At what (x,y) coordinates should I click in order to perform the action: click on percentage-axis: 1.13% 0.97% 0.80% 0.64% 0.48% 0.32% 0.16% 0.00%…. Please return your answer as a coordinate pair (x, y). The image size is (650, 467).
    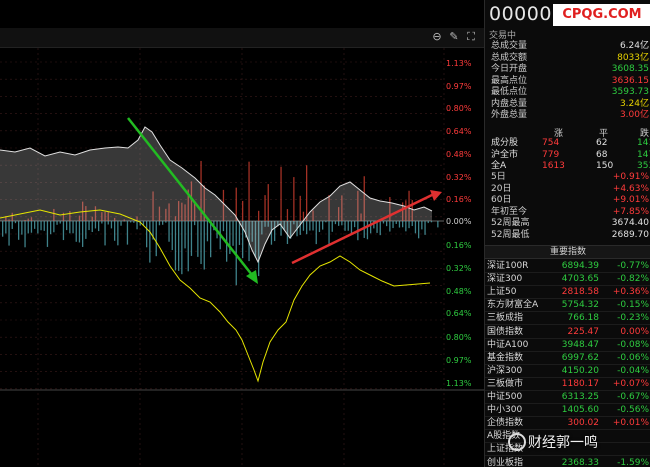
    Looking at the image, I should click on (459, 223).